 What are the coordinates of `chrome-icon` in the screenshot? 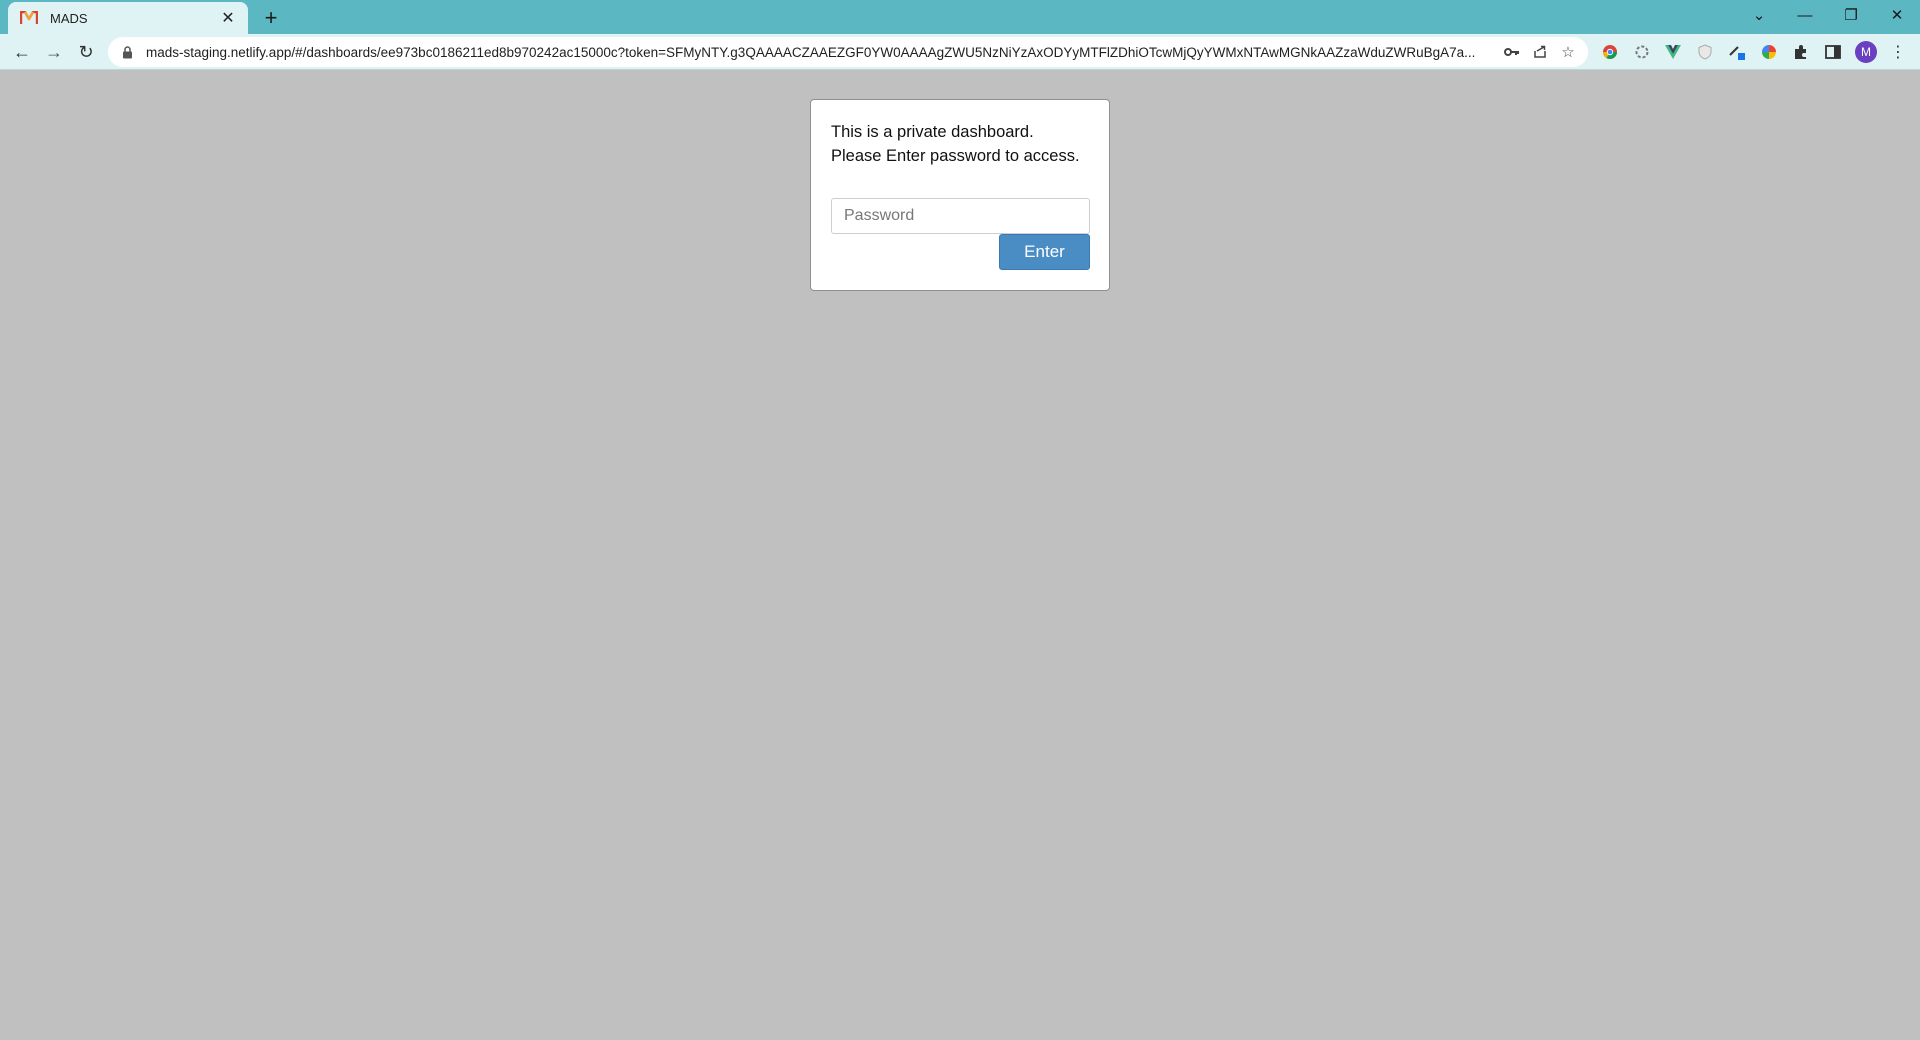 It's located at (1610, 52).